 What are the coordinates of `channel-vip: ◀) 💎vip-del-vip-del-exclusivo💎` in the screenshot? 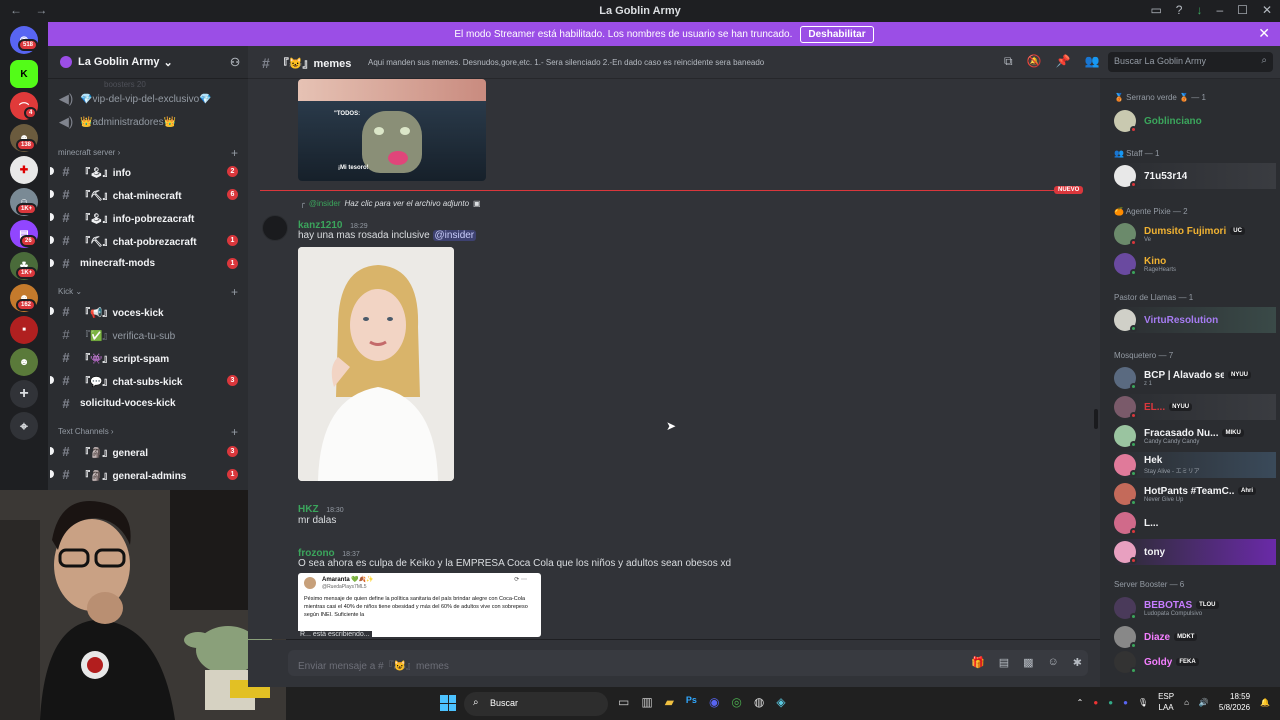 It's located at (151, 99).